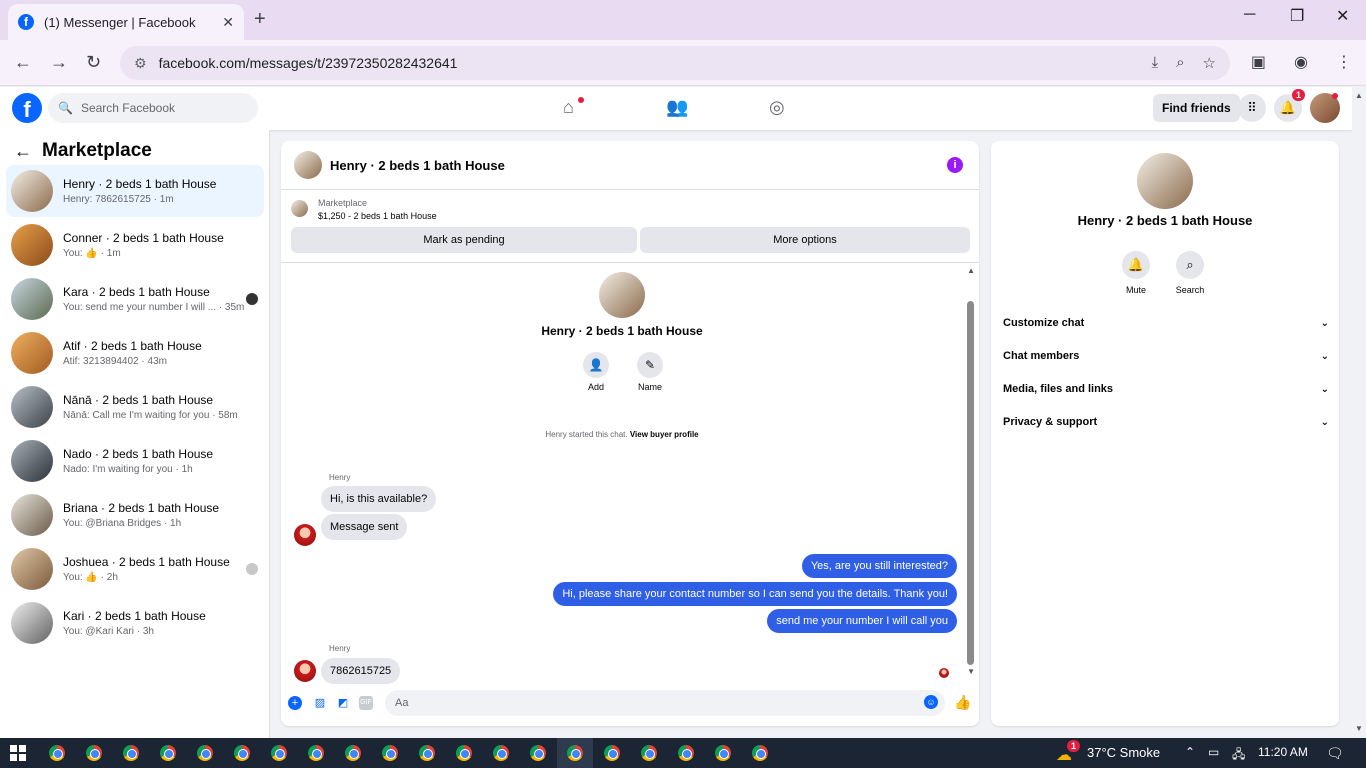  What do you see at coordinates (1359, 95) in the screenshot?
I see `page-scroll-up: ▲` at bounding box center [1359, 95].